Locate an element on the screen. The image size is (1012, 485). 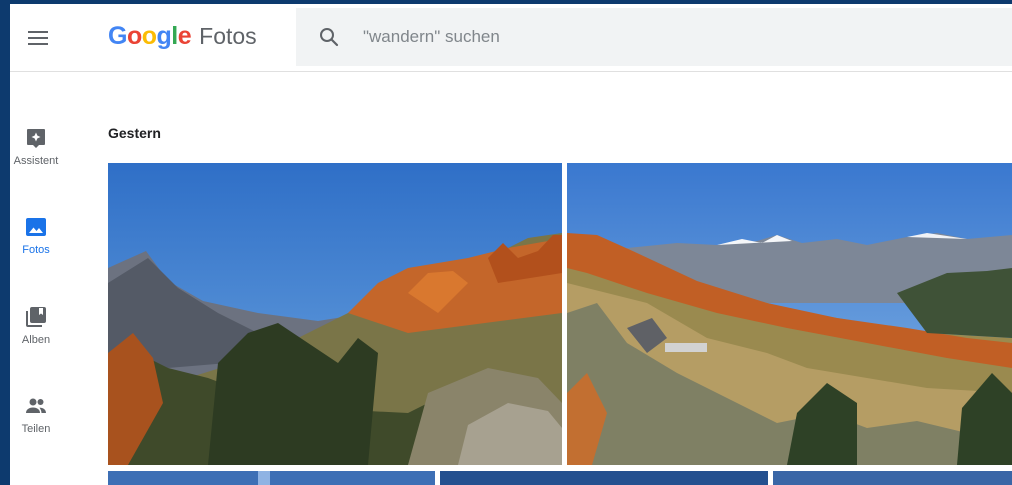
sidebar-item-assistant: Assistent is located at coordinates (36, 155).